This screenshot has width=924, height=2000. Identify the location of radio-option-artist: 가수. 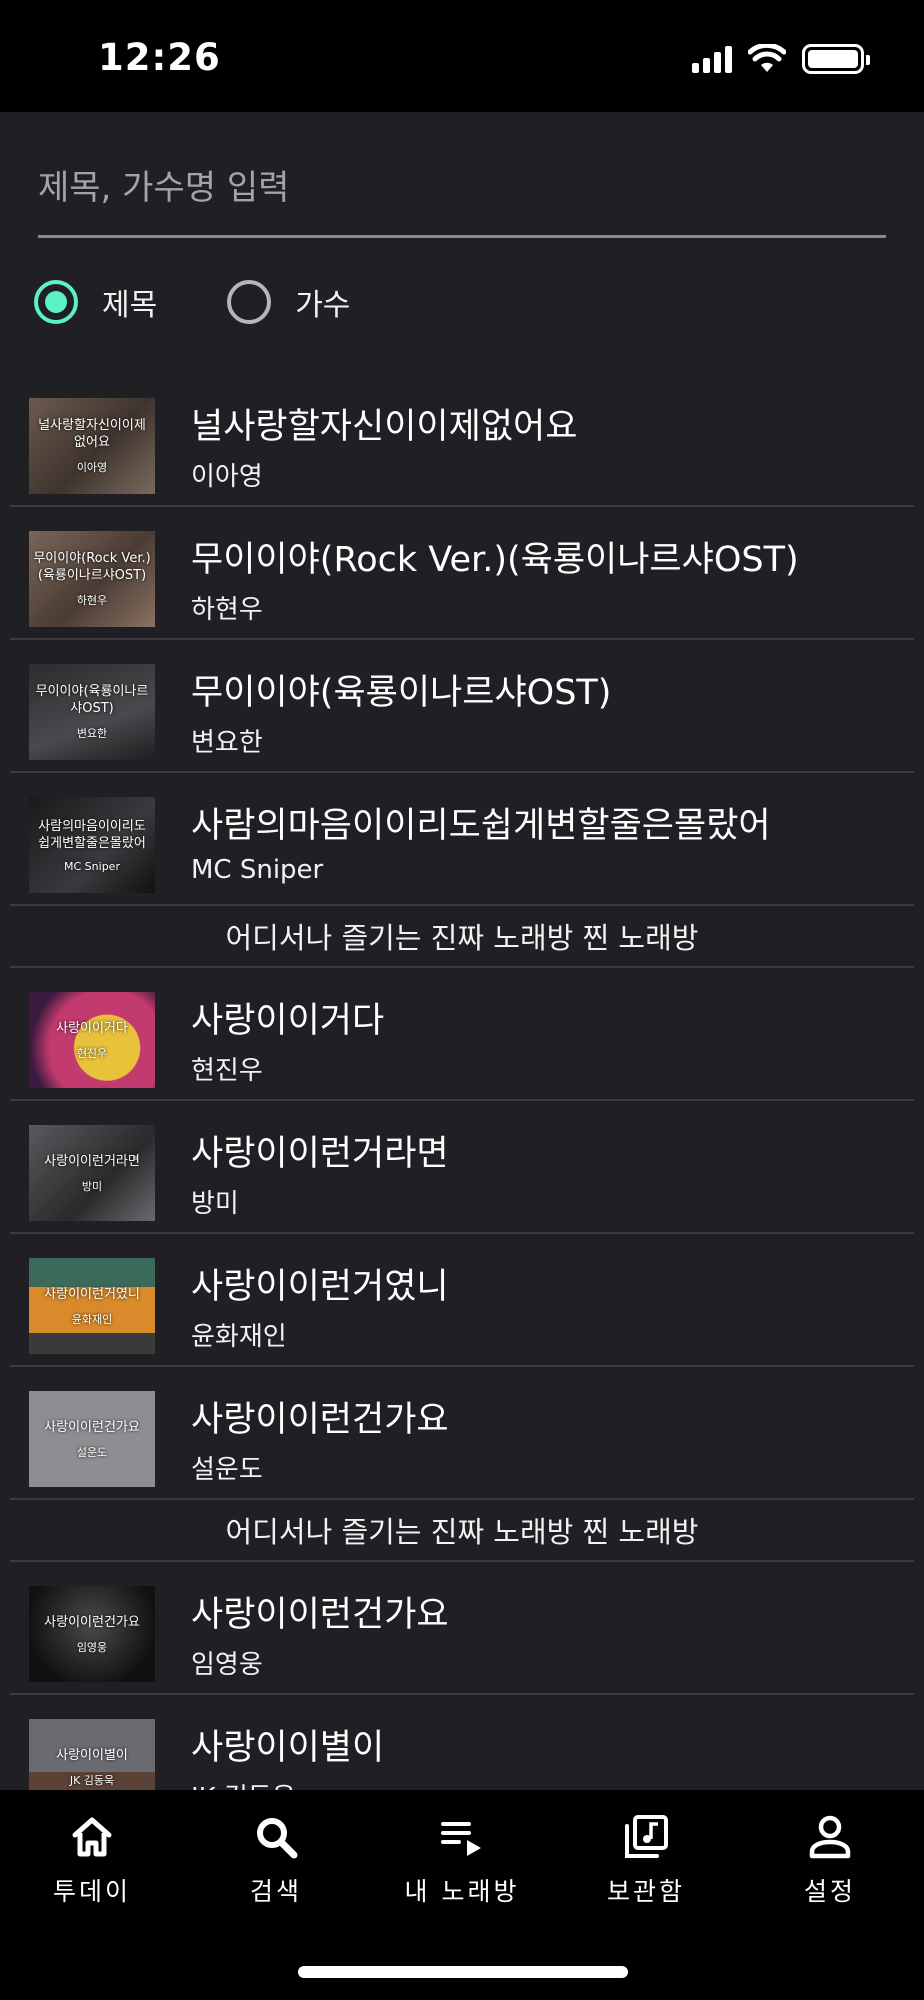
(288, 302).